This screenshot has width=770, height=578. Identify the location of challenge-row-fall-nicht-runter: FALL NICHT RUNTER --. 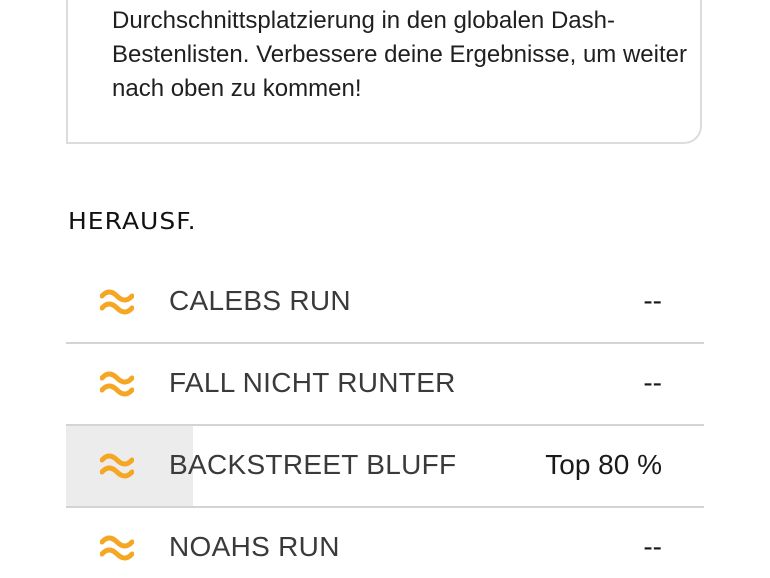
(385, 385).